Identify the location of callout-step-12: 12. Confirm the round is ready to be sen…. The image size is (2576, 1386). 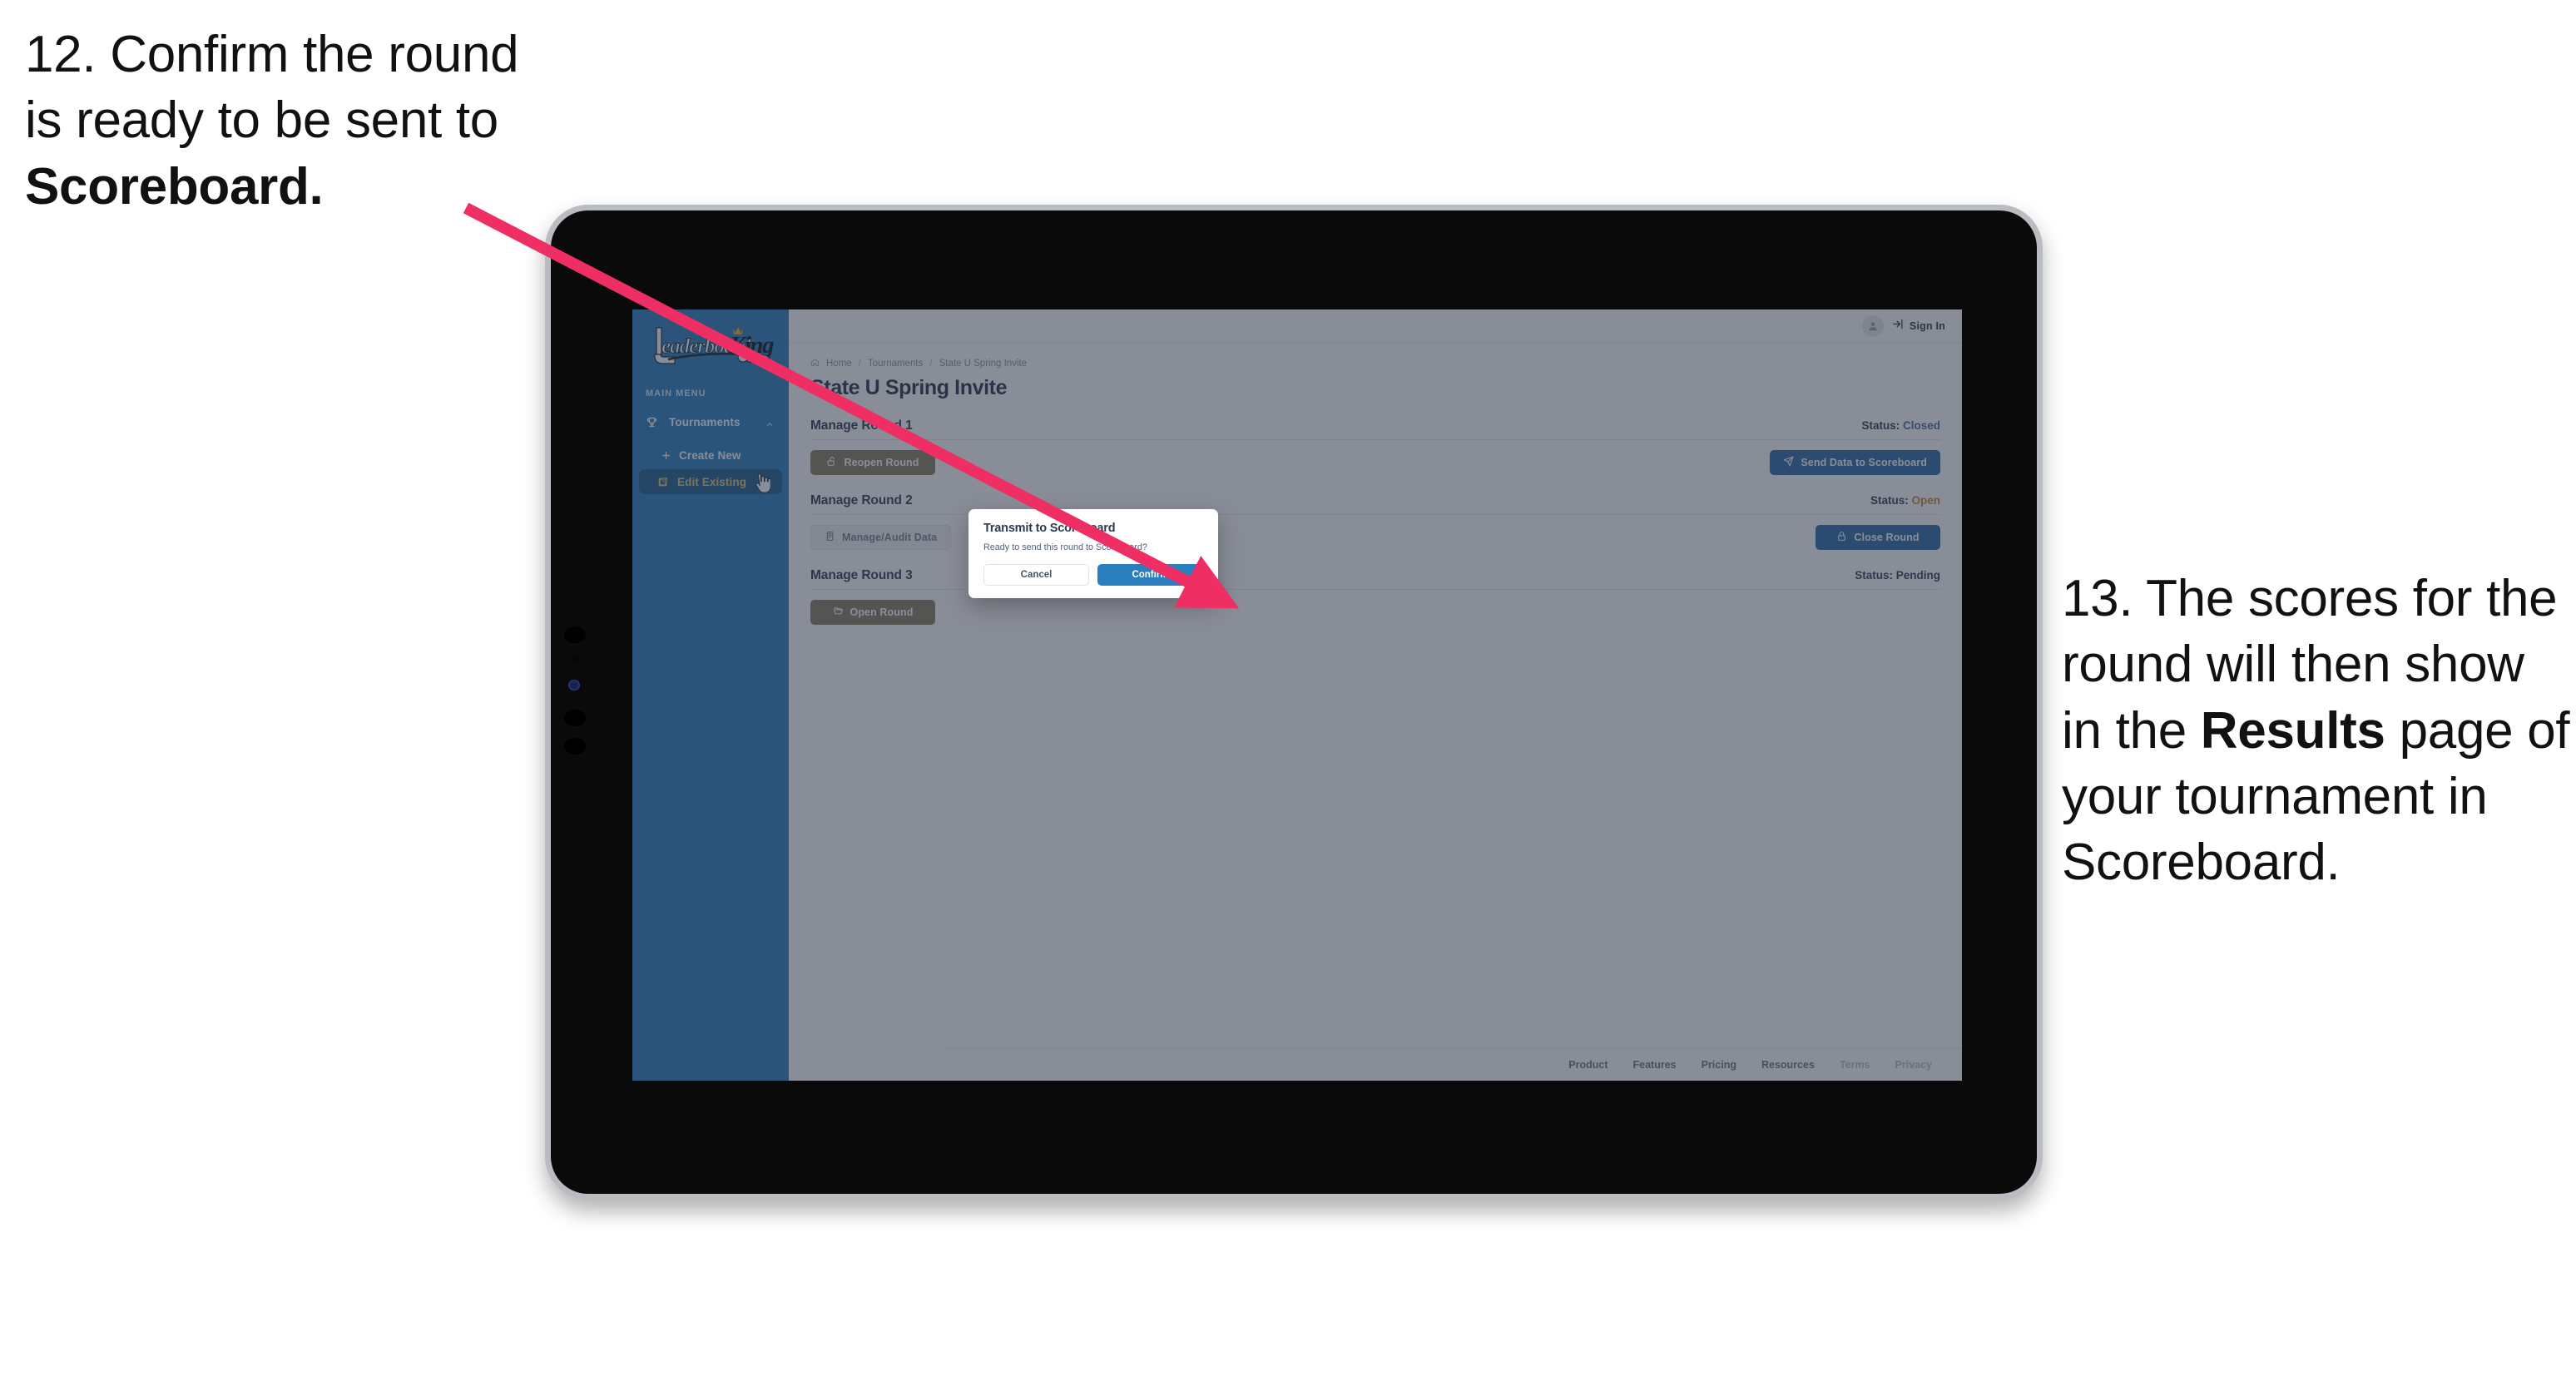
(341, 121).